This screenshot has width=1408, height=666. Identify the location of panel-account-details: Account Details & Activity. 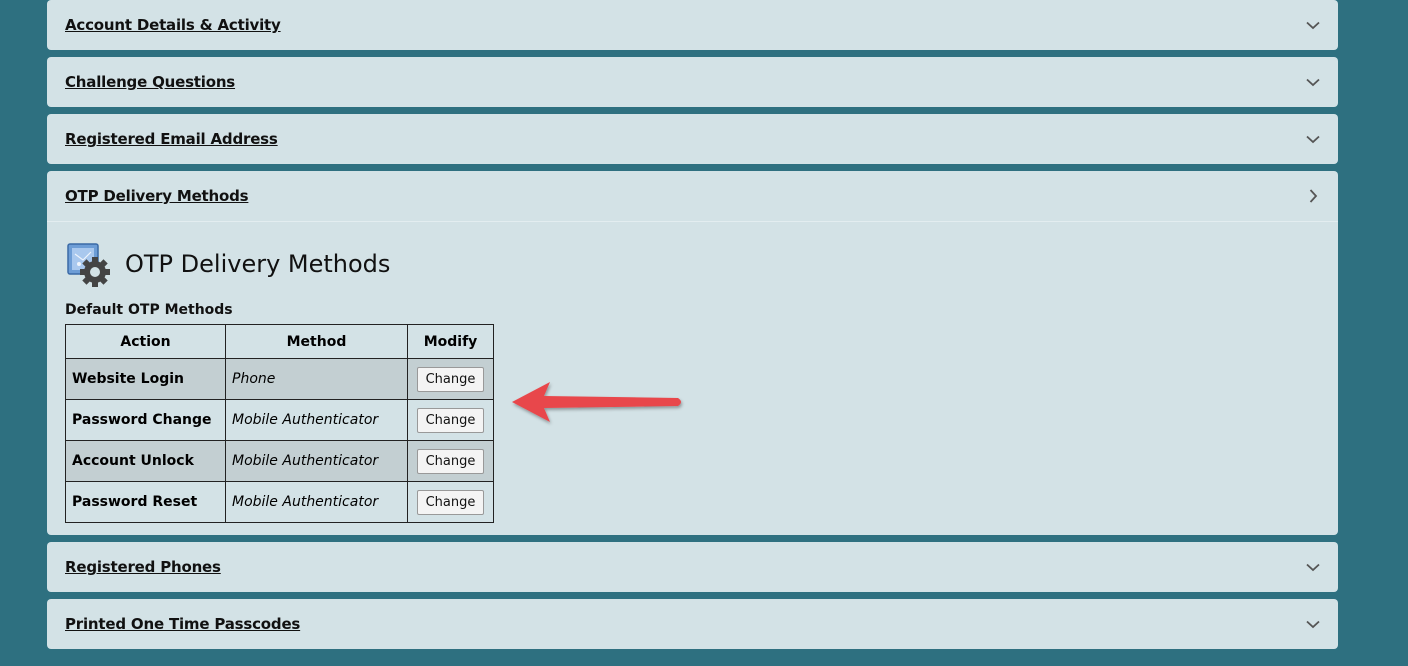
(692, 25).